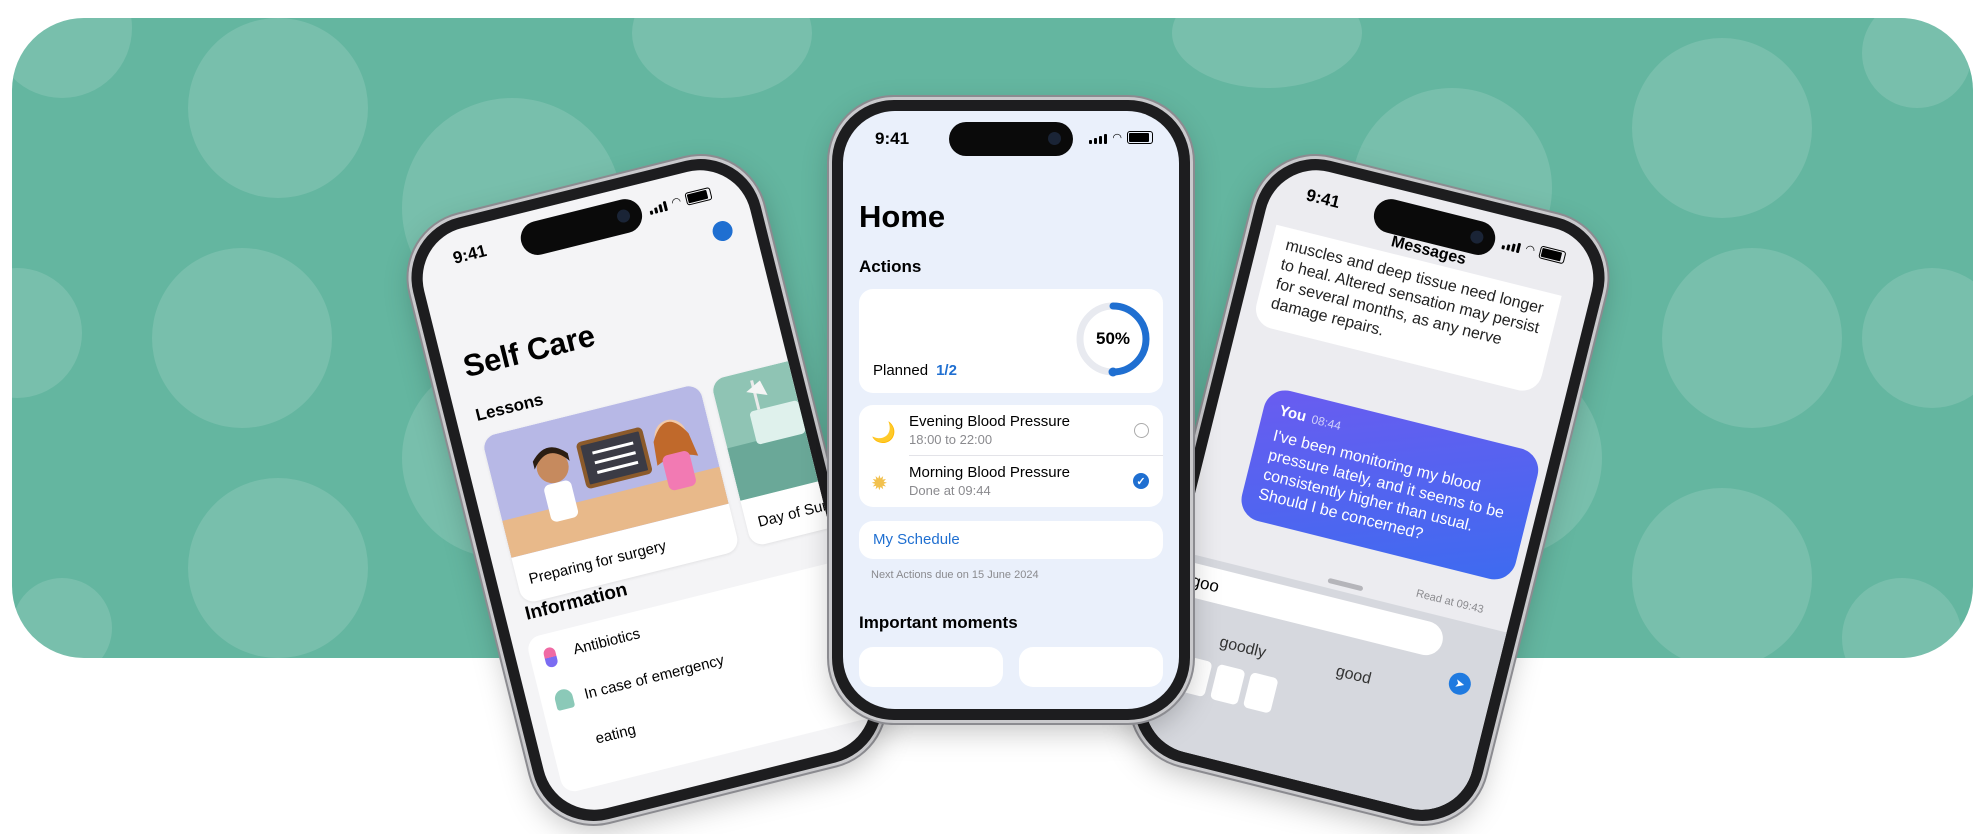  Describe the element at coordinates (722, 231) in the screenshot. I see `profile-icon` at that location.